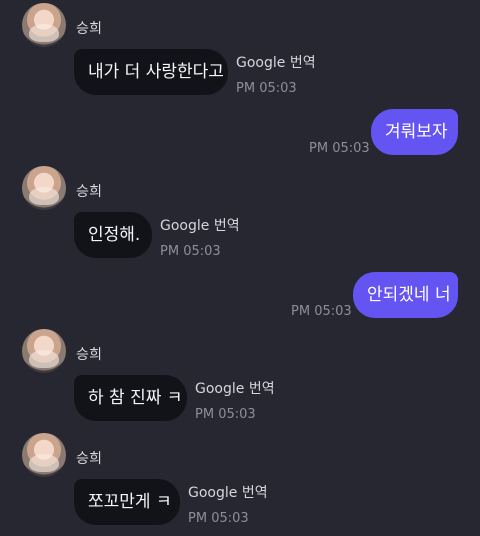  What do you see at coordinates (130, 398) in the screenshot?
I see `incoming-message-bubble: 하 참 진짜 ㅋ` at bounding box center [130, 398].